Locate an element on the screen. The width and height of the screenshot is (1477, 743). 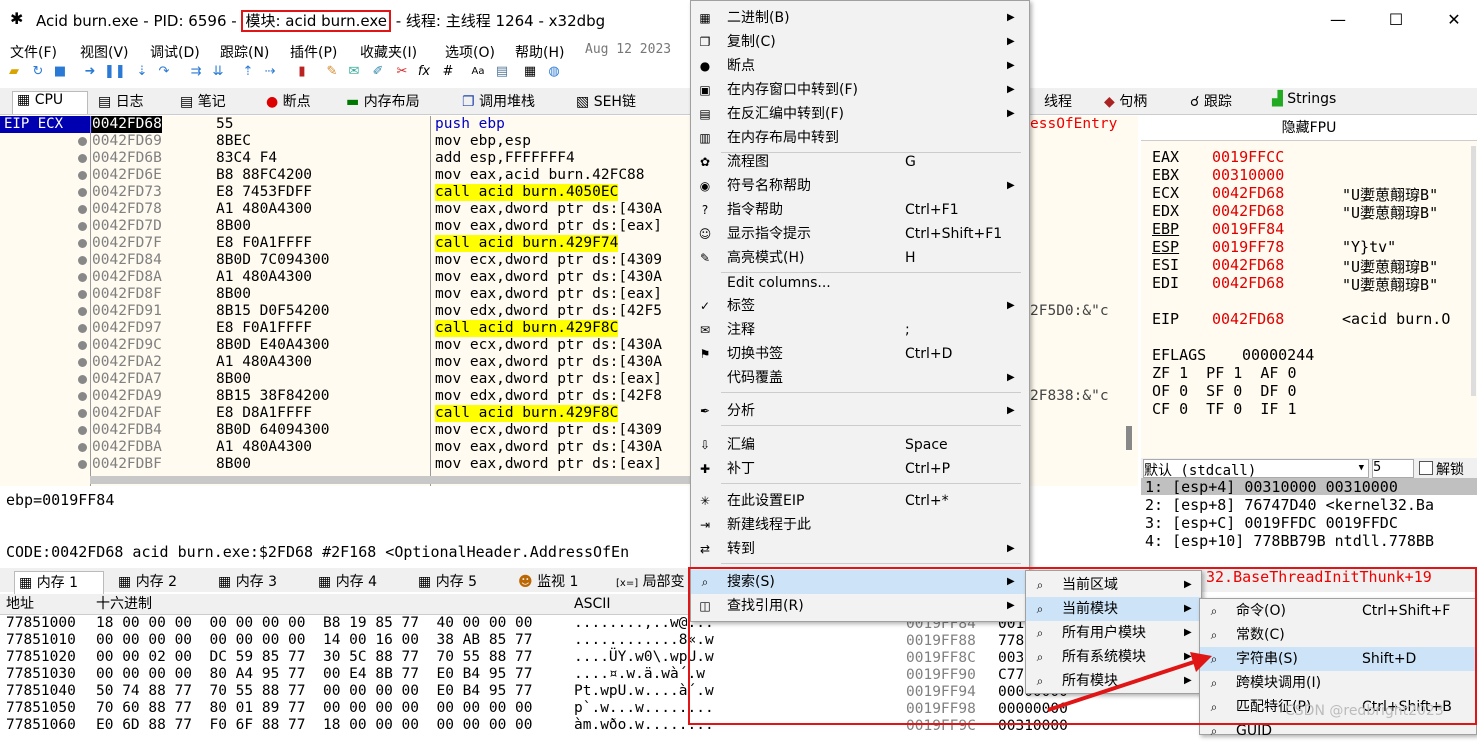
minimize-button: — is located at coordinates (1338, 20).